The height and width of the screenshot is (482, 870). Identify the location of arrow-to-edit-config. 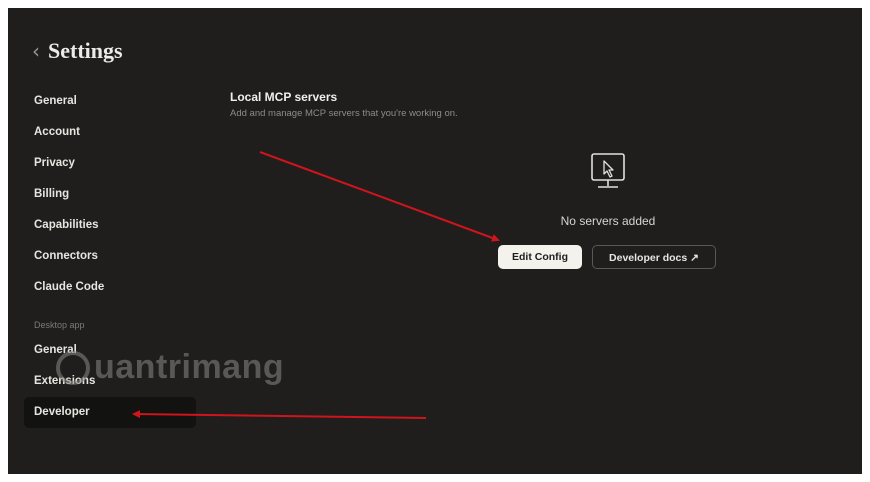
(379, 196).